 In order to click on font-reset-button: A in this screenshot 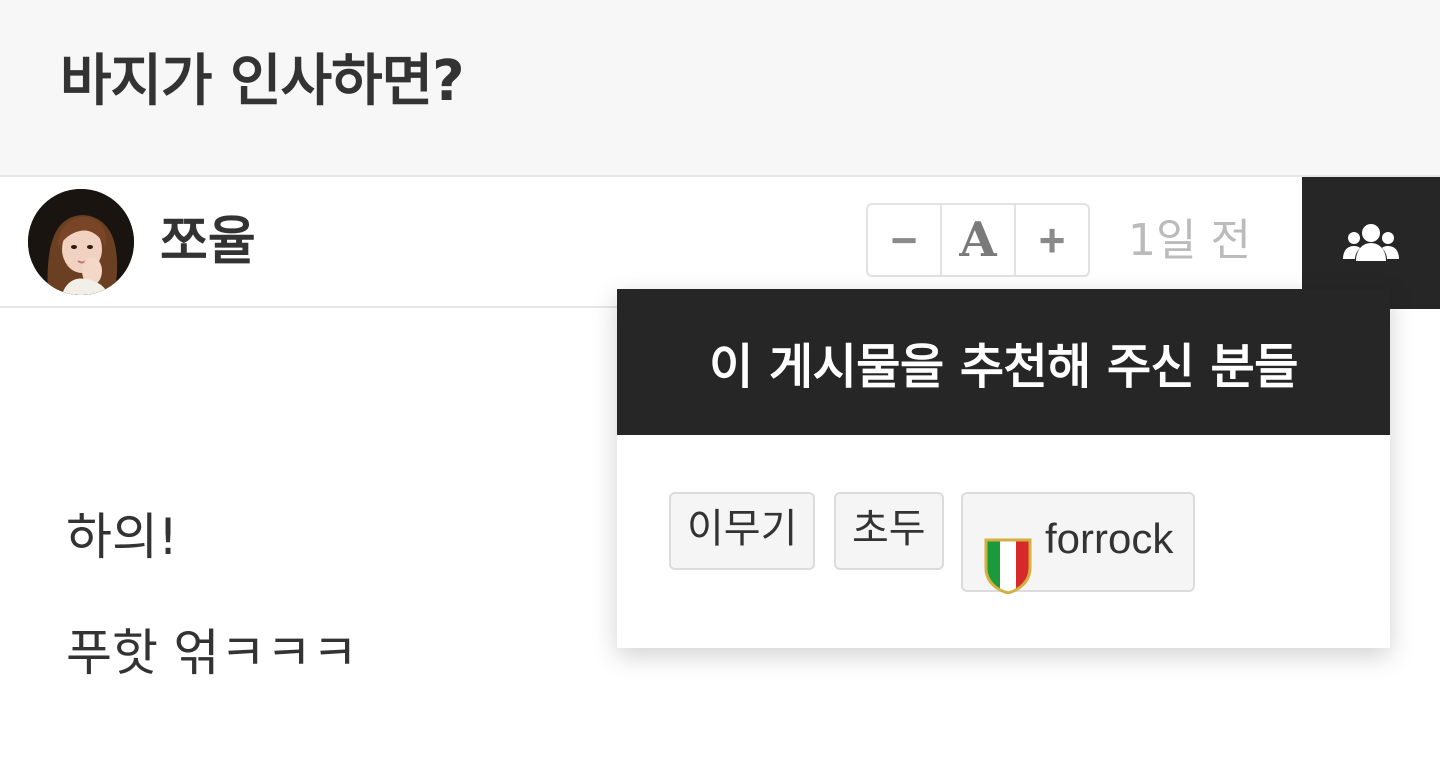, I will do `click(977, 240)`.